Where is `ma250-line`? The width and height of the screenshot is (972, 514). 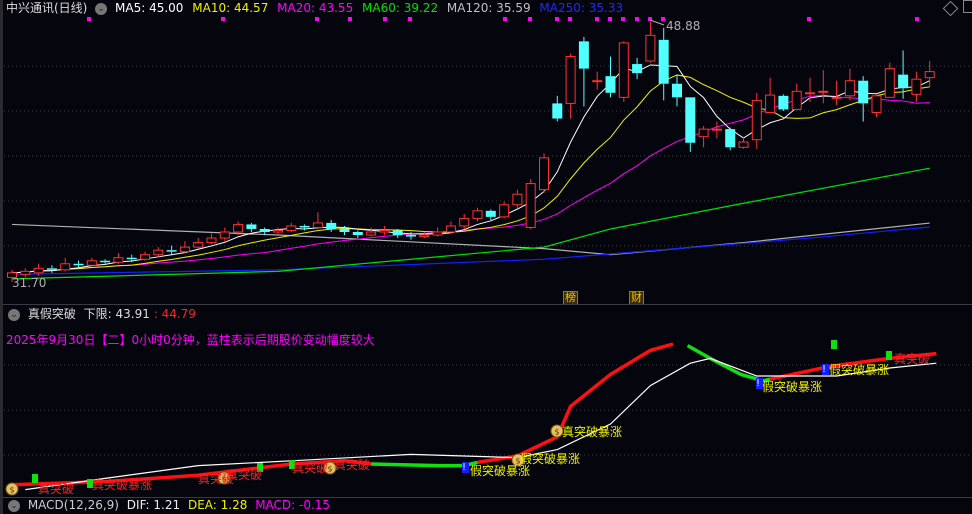 ma250-line is located at coordinates (470, 250).